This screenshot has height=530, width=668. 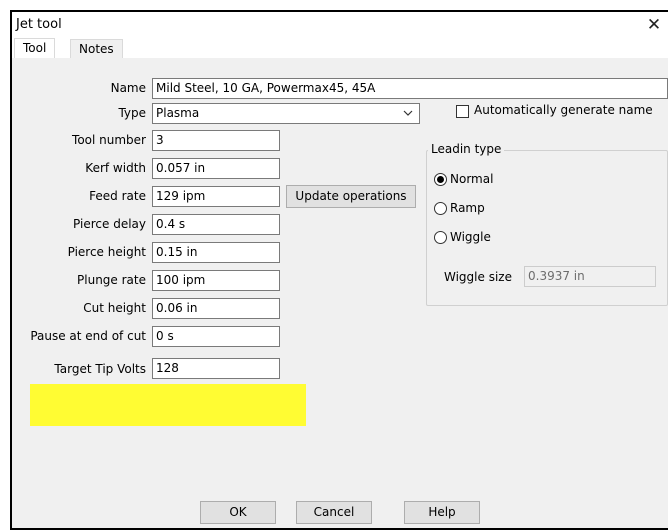 I want to click on type-label: Type, so click(x=132, y=113).